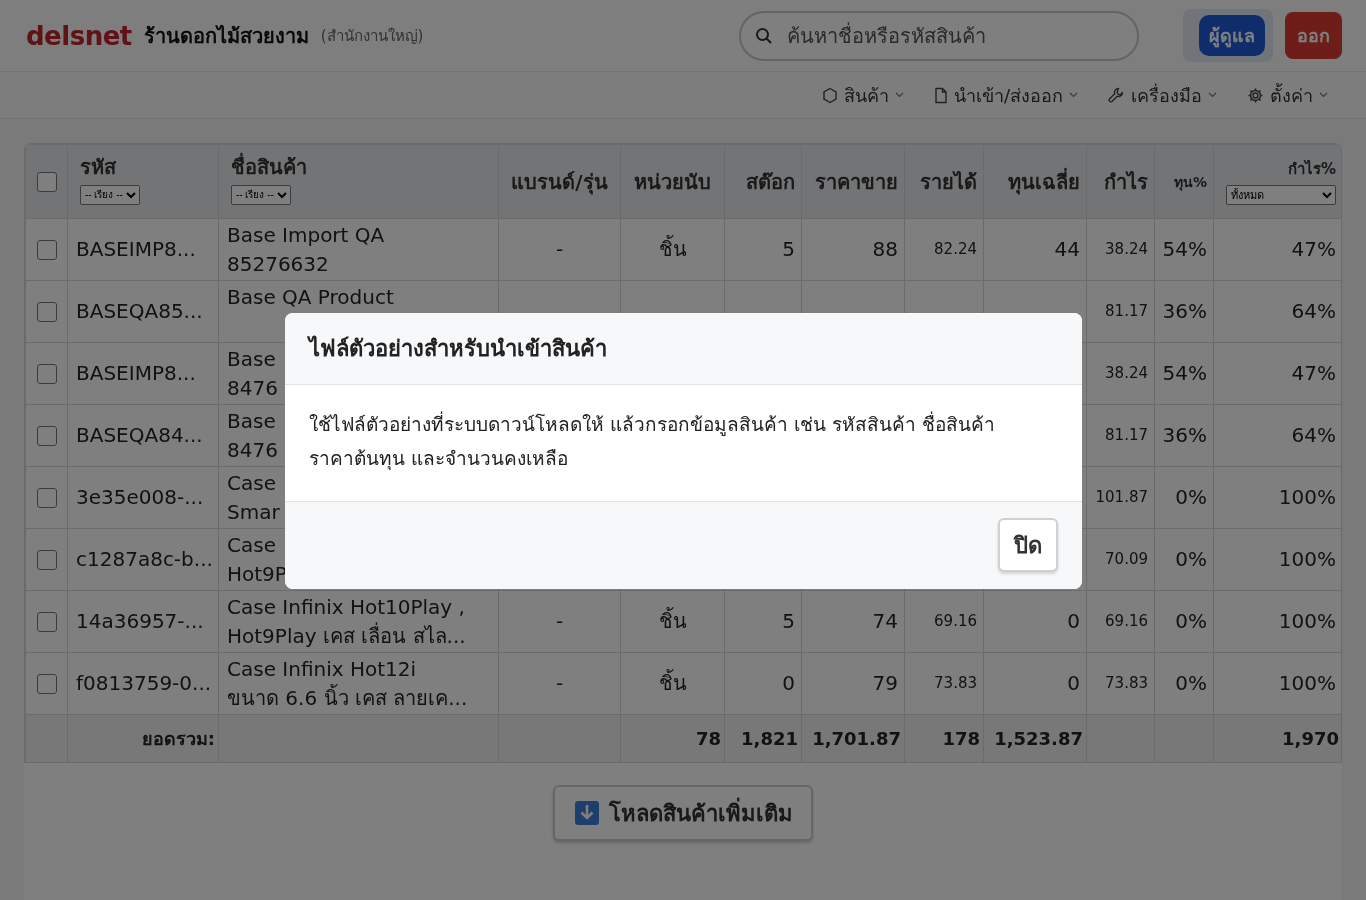 The image size is (1366, 900). What do you see at coordinates (948, 181) in the screenshot?
I see `column-header: รายได้` at bounding box center [948, 181].